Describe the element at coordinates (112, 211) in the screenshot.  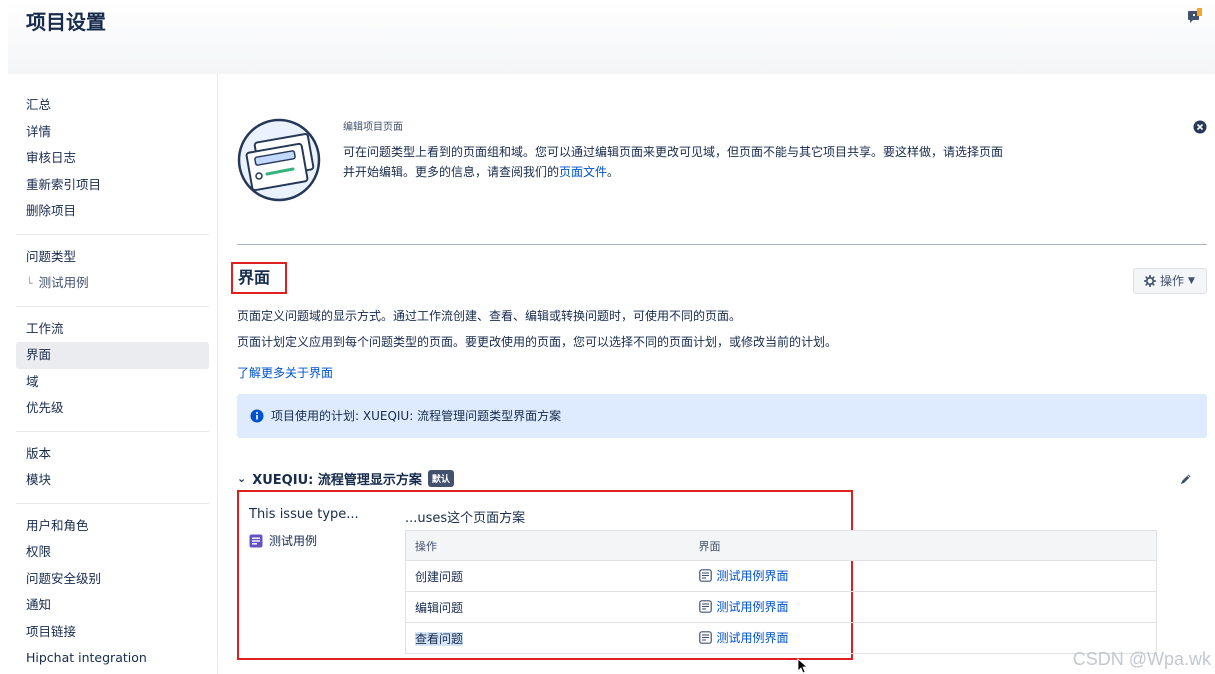
I see `sidebar-item-delete-project: 删除项目` at that location.